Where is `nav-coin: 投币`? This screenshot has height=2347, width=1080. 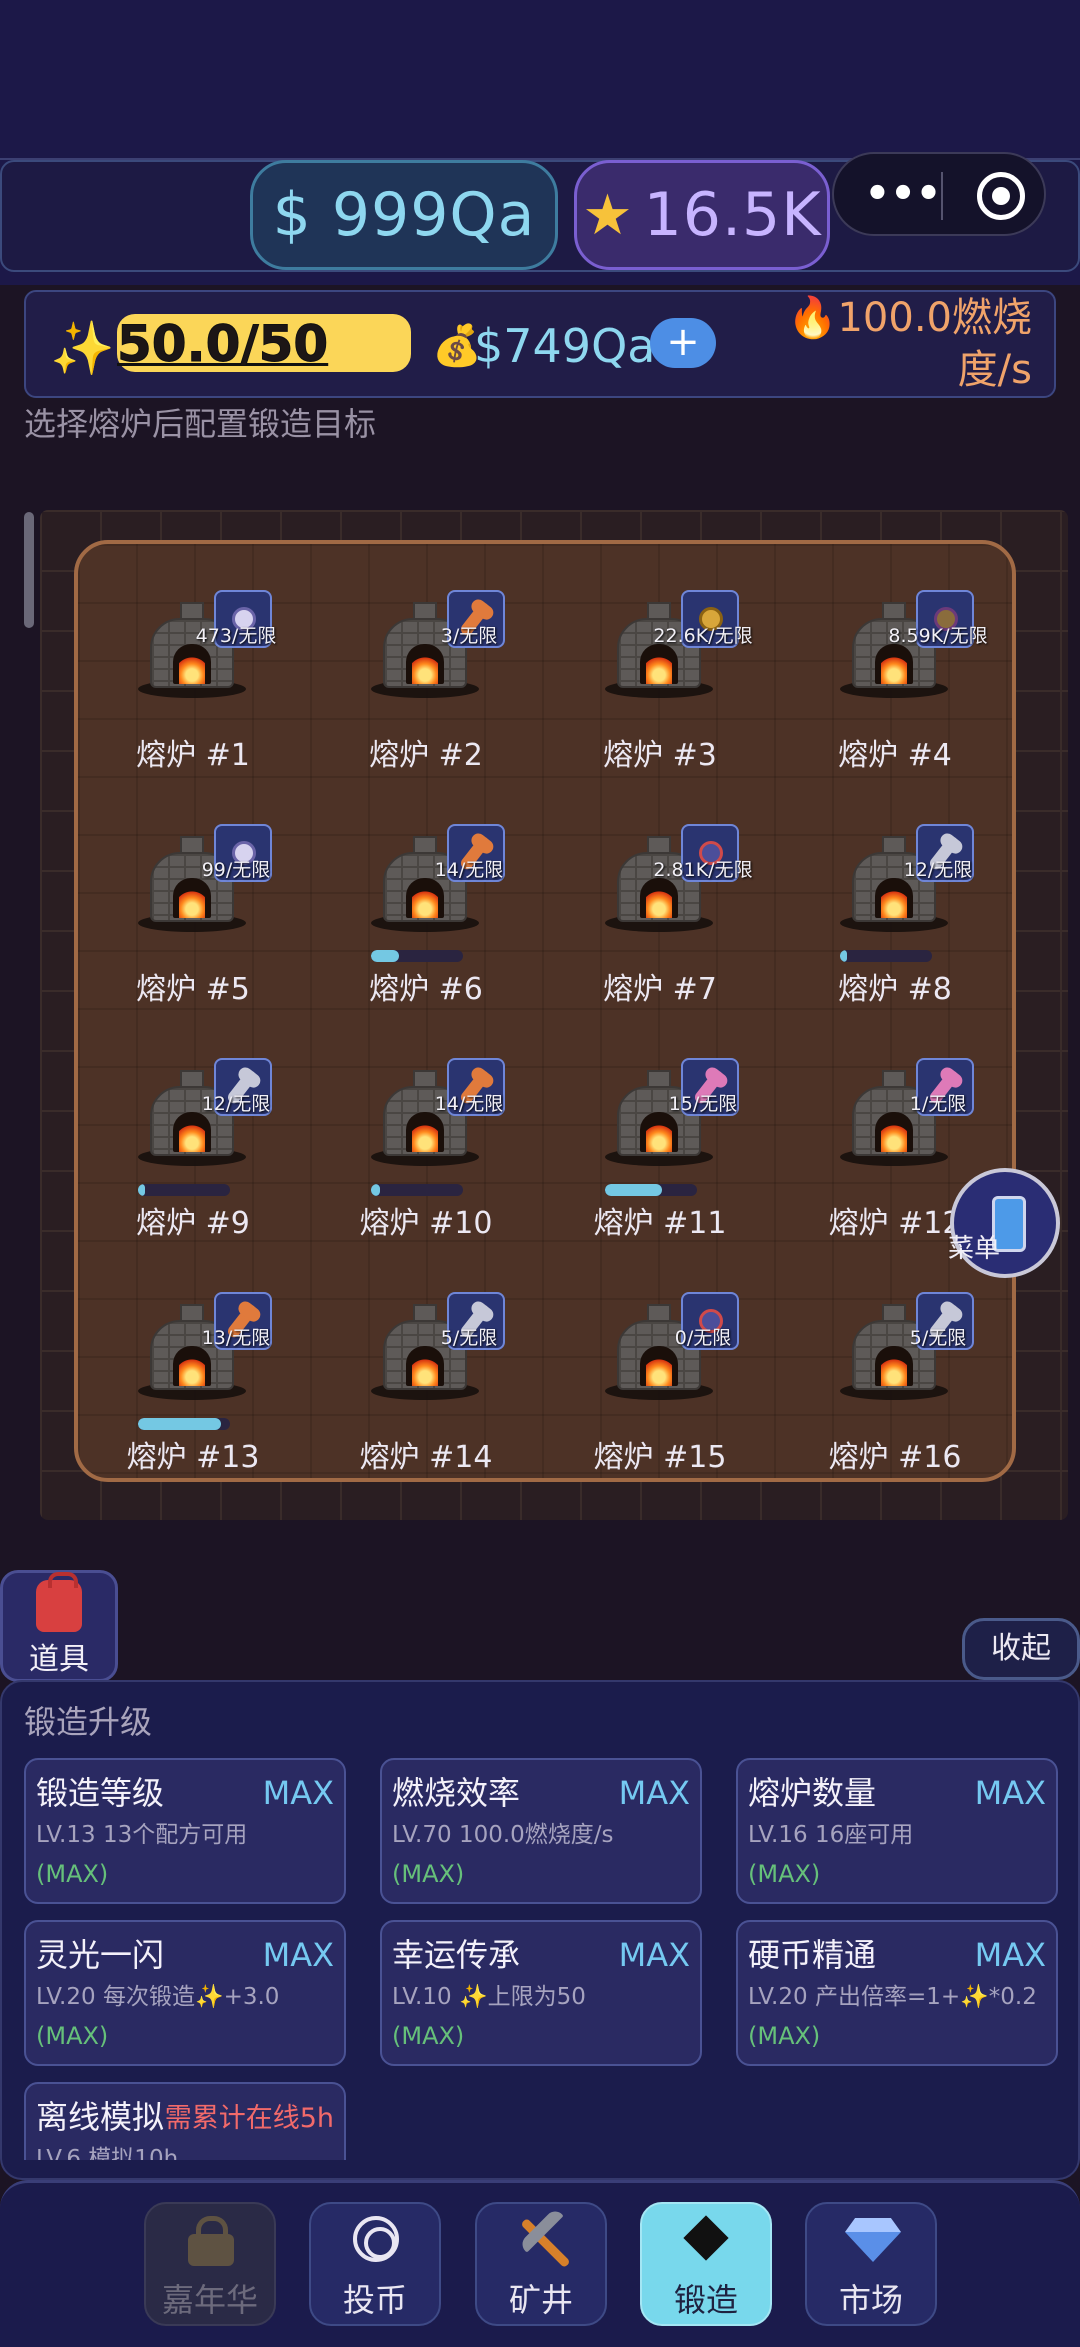
nav-coin: 投币 is located at coordinates (375, 2264).